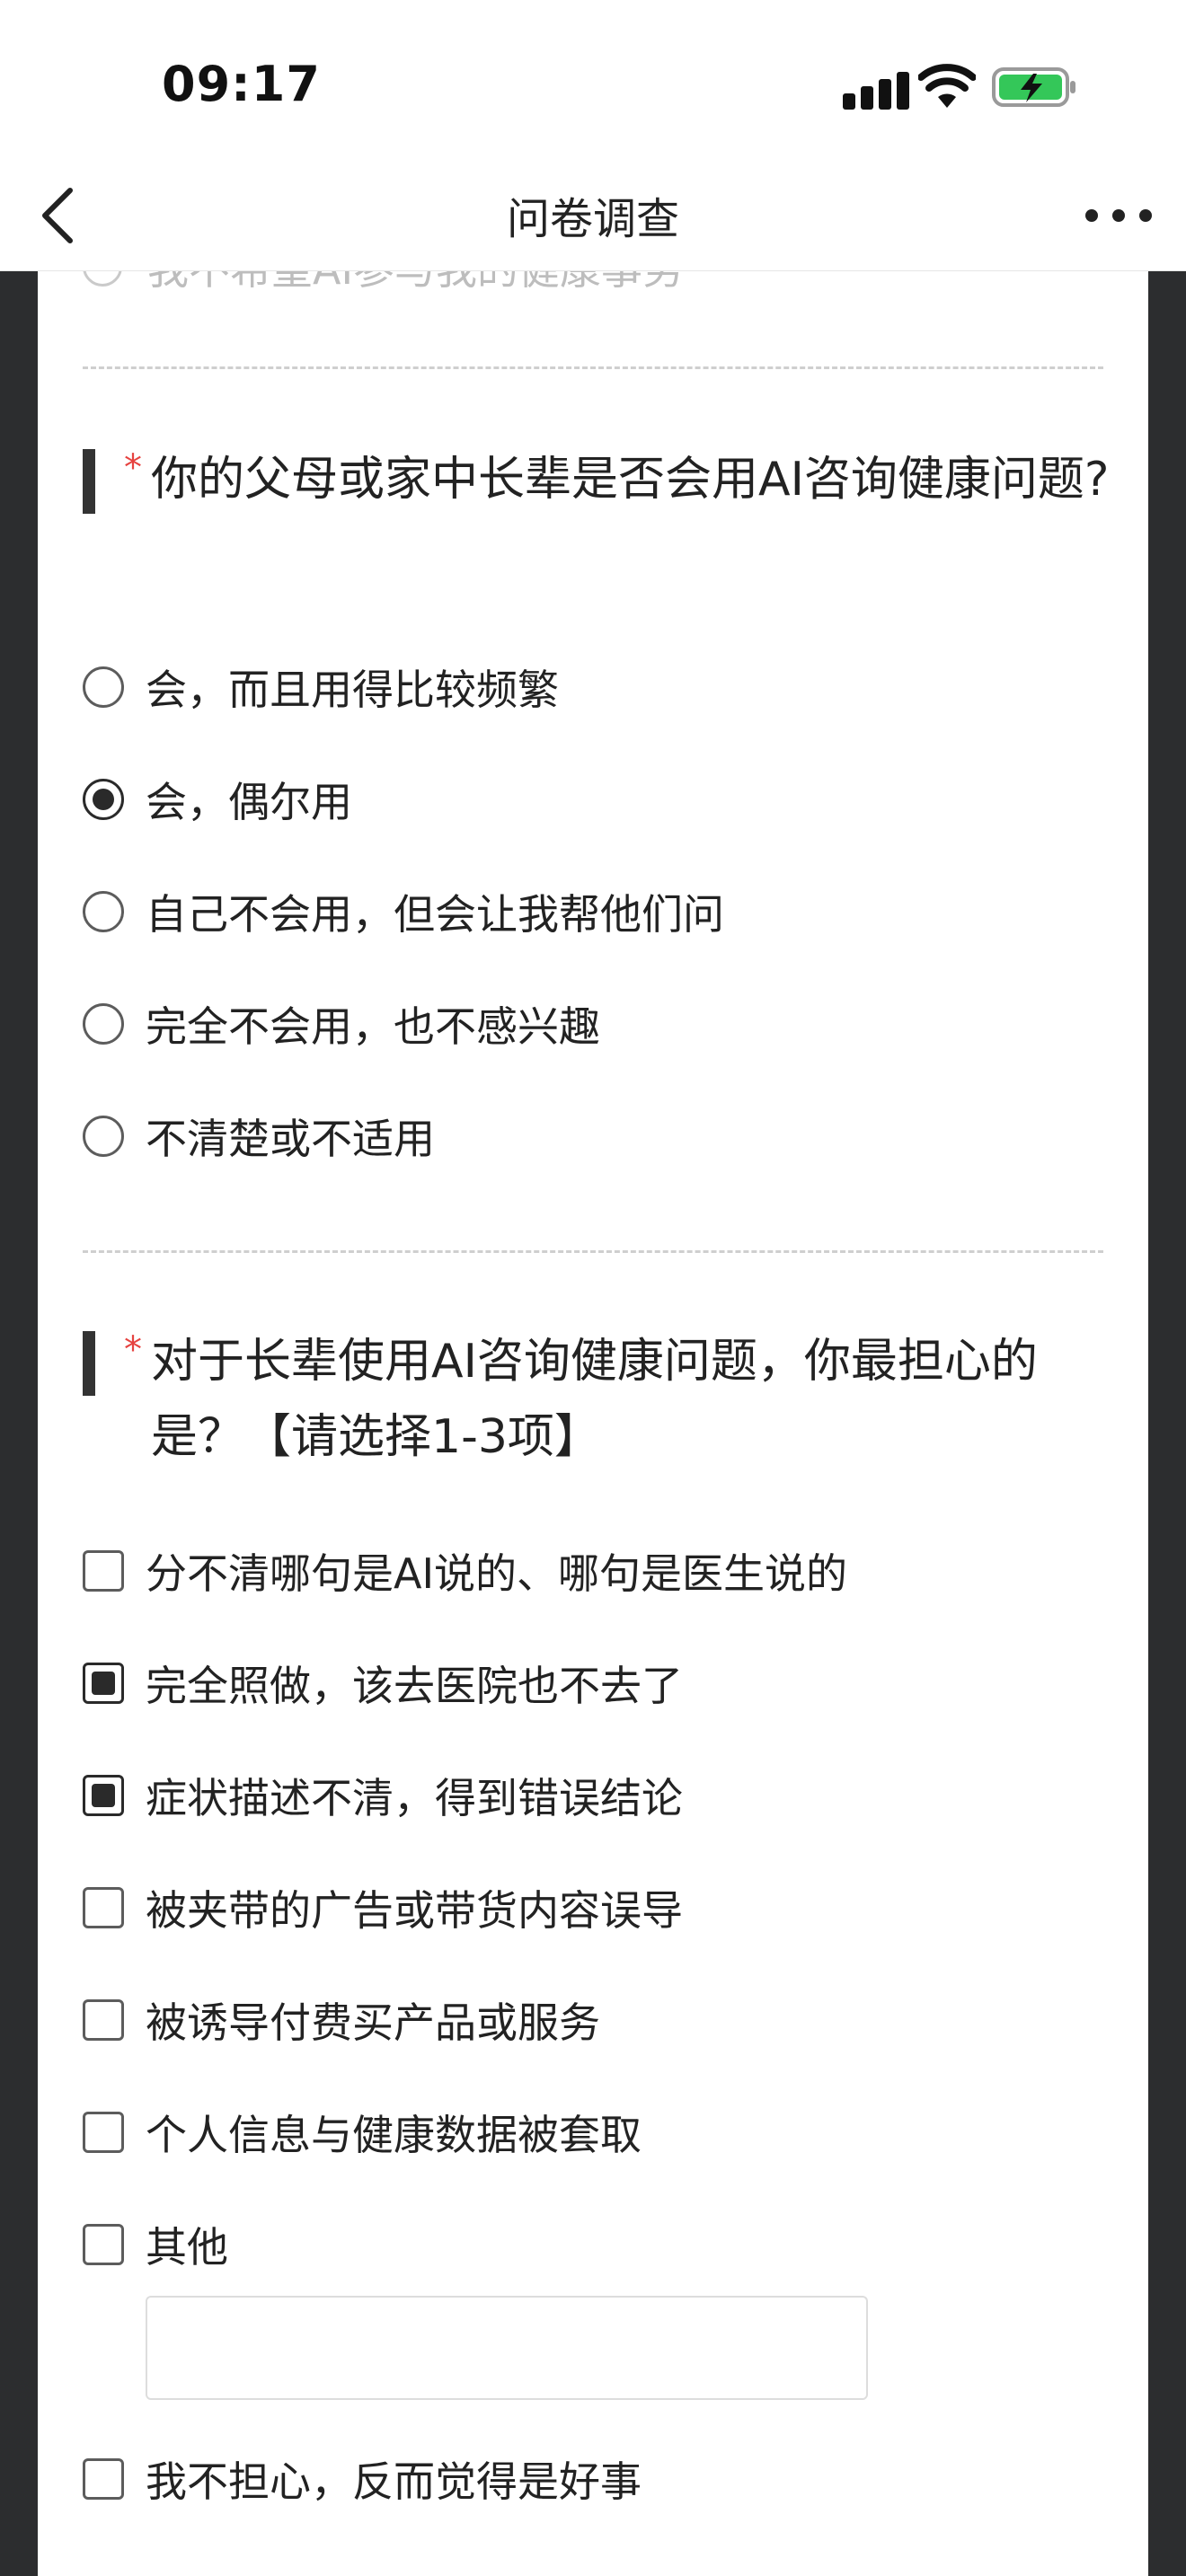 The height and width of the screenshot is (2576, 1186). Describe the element at coordinates (590, 1136) in the screenshot. I see `radio-option: 不清楚或不适用` at that location.